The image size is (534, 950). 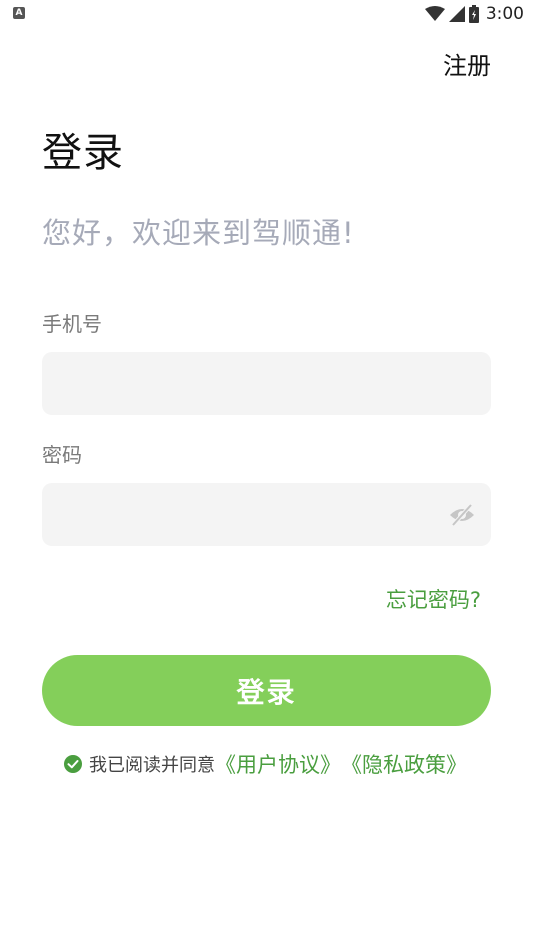 I want to click on eye-off-icon, so click(x=462, y=515).